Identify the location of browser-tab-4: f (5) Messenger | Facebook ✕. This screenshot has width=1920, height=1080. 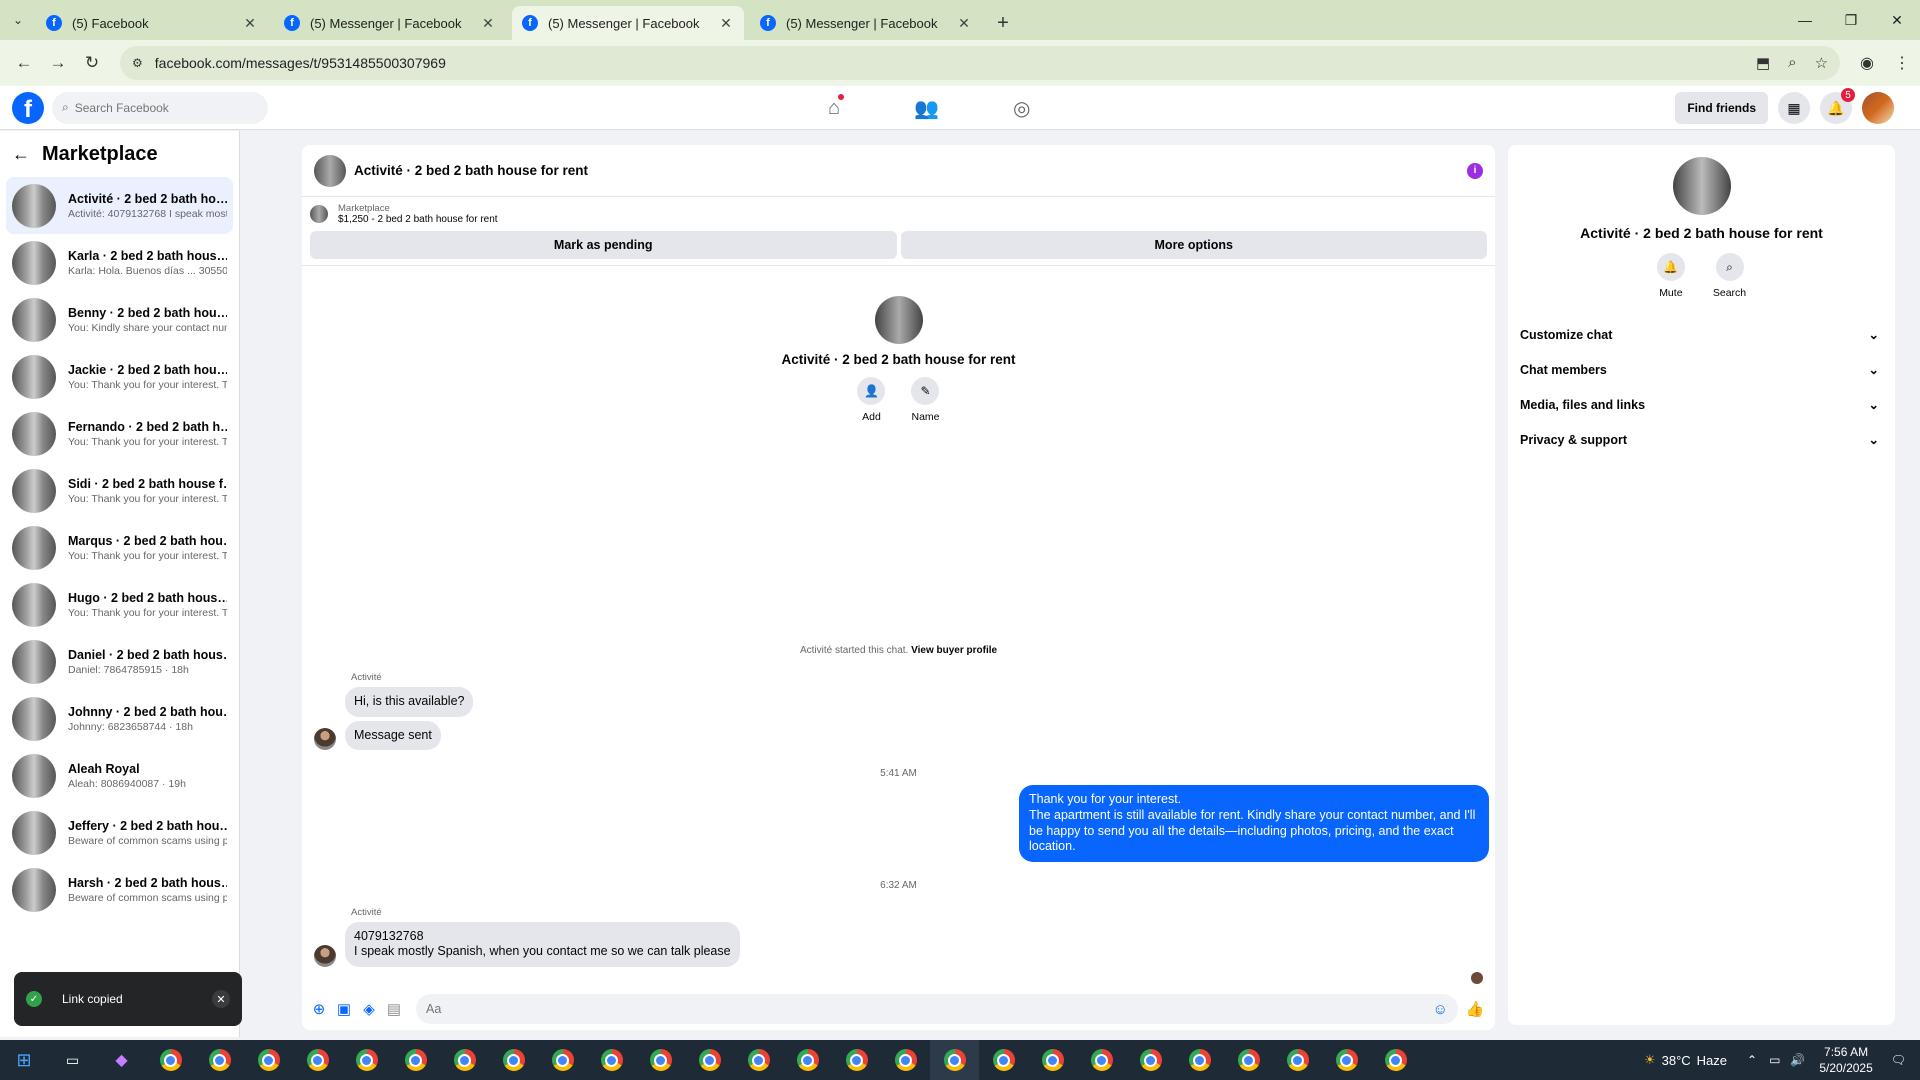
(866, 23).